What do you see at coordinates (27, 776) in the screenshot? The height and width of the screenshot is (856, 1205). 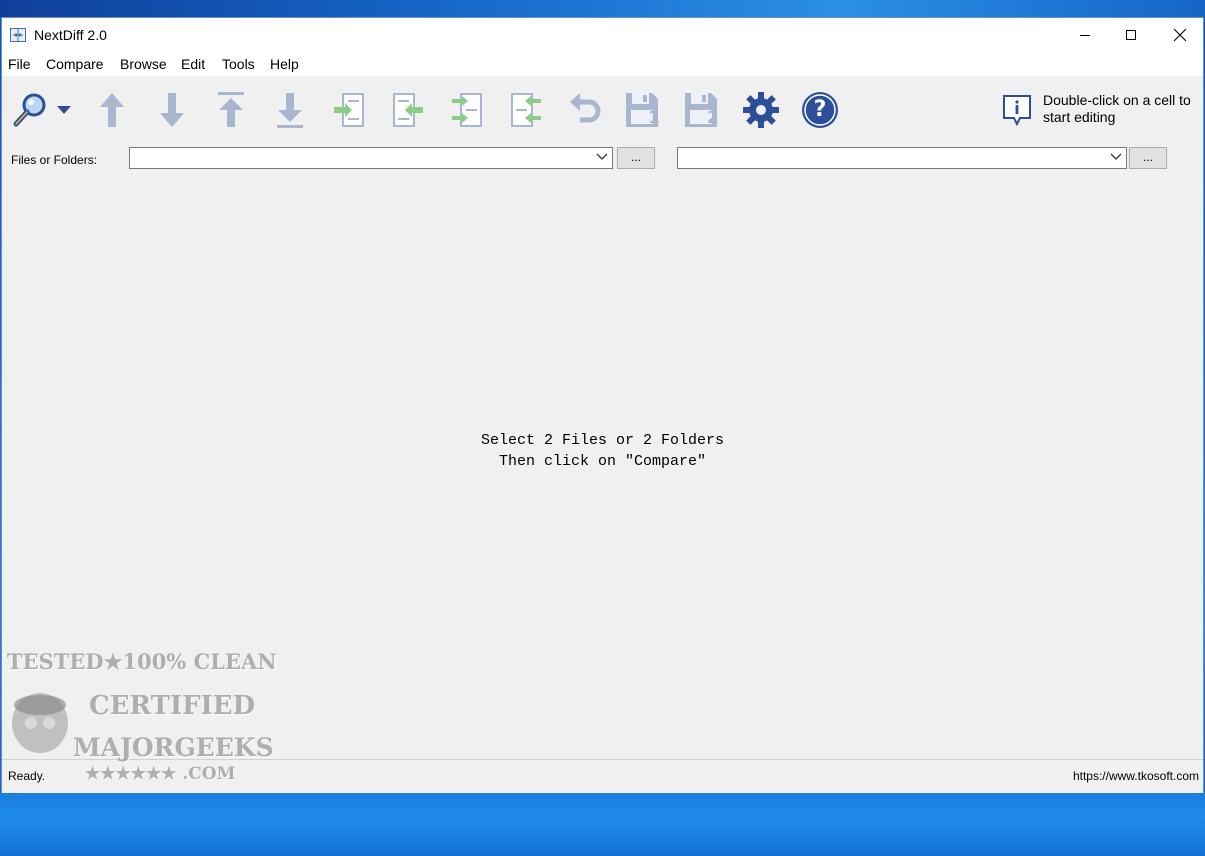 I see `status-text: Ready.` at bounding box center [27, 776].